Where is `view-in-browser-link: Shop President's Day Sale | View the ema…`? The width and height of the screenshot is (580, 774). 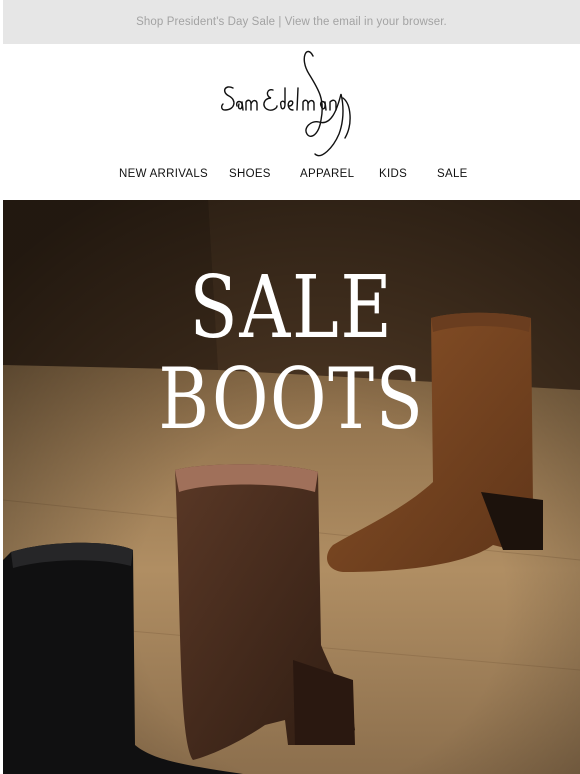 view-in-browser-link: Shop President's Day Sale | View the ema… is located at coordinates (291, 22).